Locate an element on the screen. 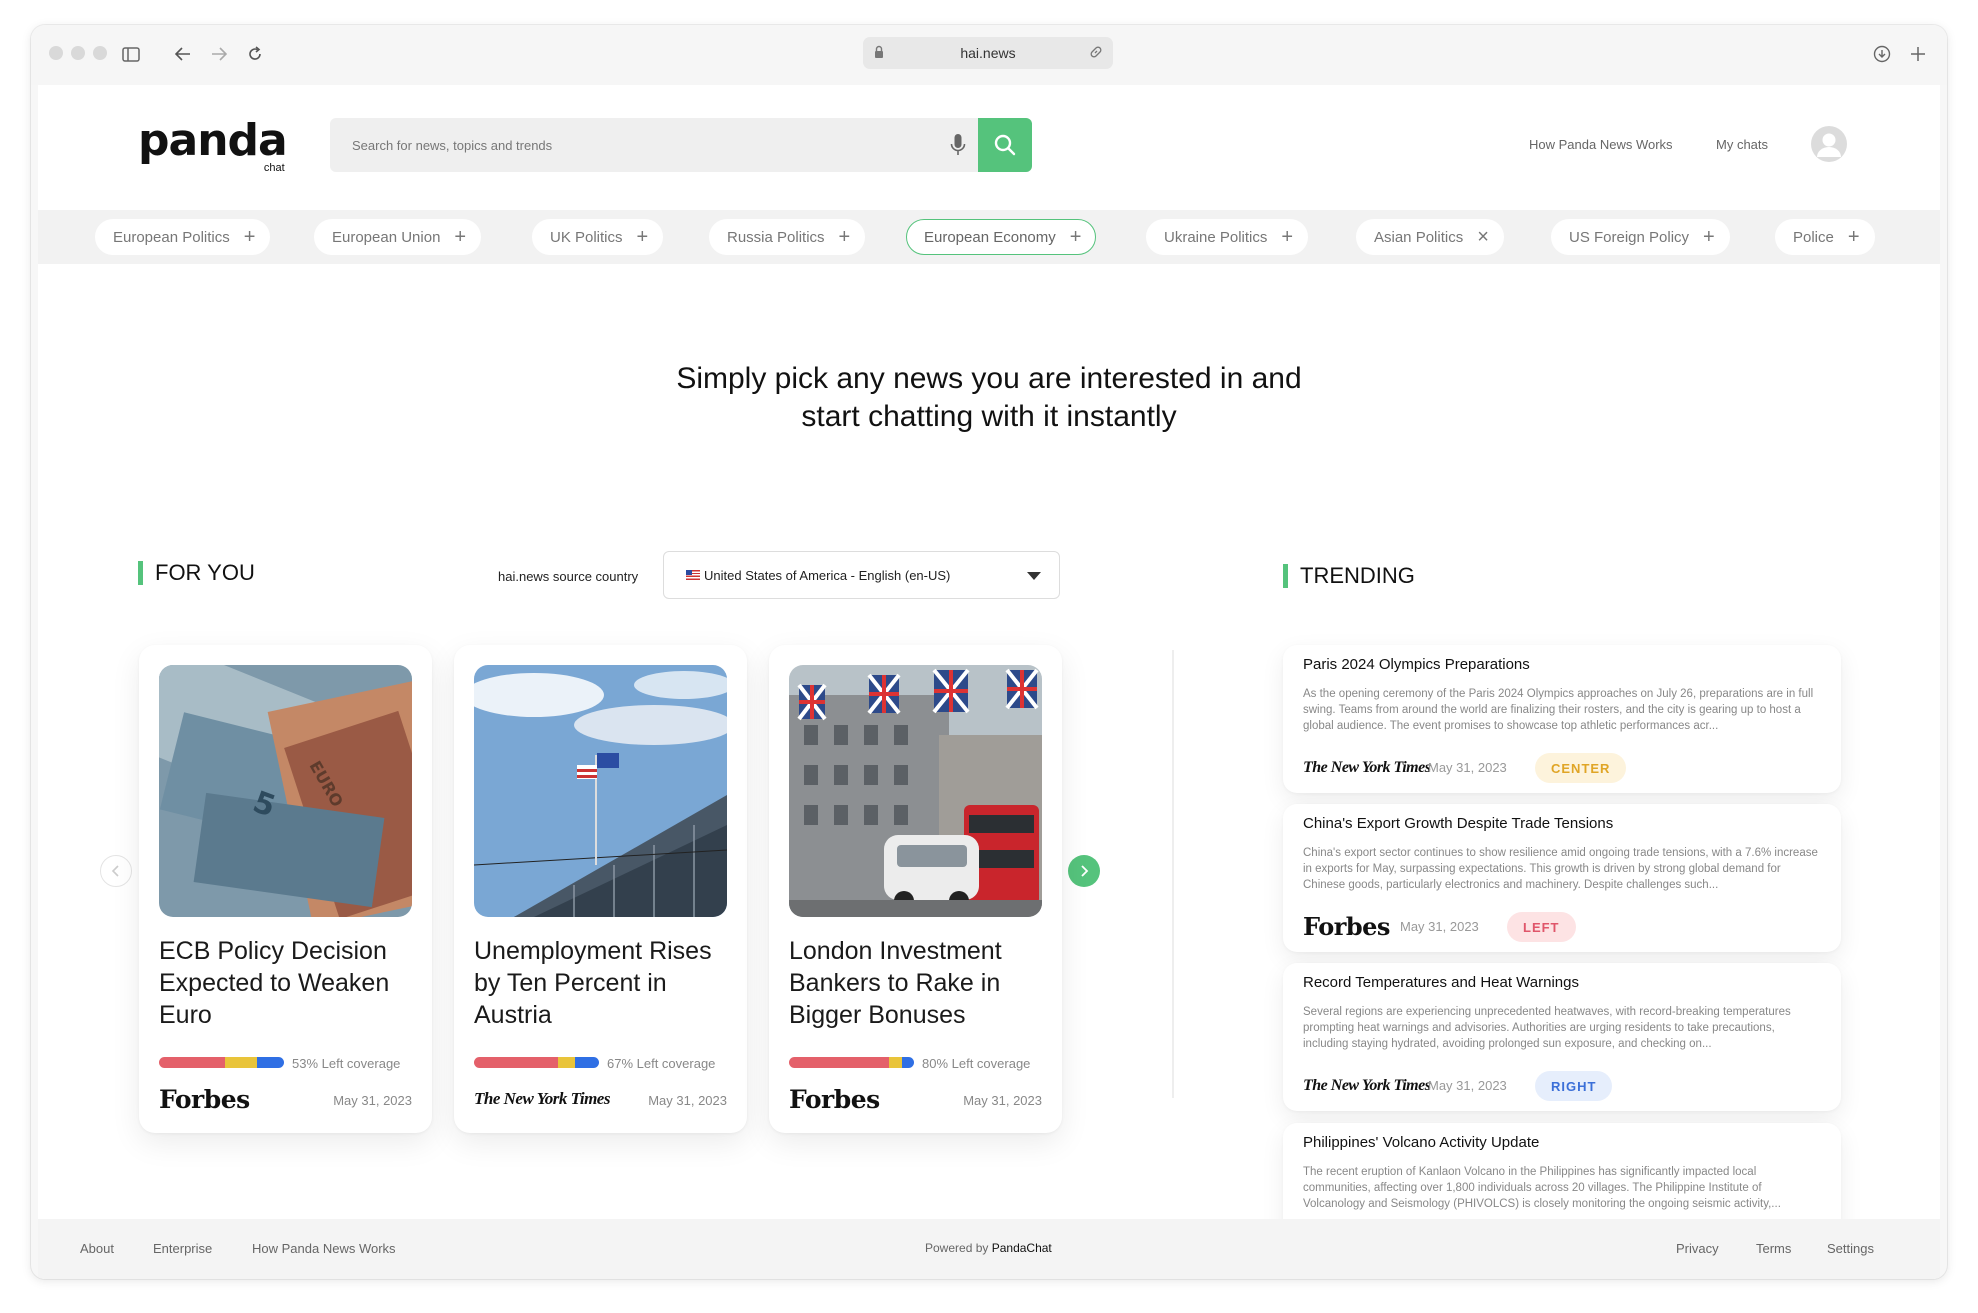  site-header: panda chat How Panda News Works My chats is located at coordinates (989, 147).